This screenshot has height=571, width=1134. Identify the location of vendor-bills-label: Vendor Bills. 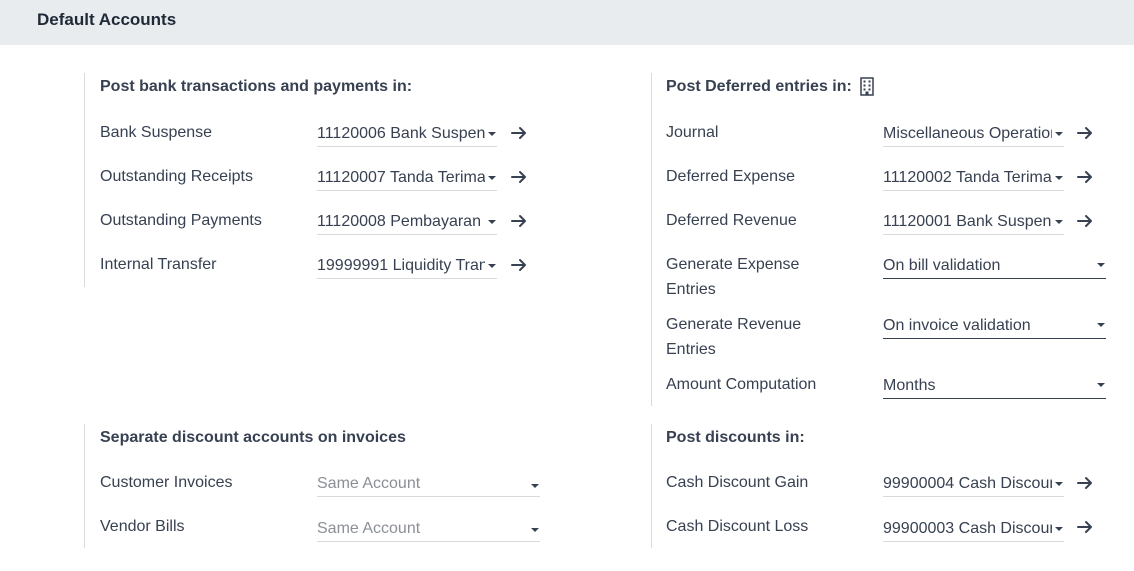
(142, 526).